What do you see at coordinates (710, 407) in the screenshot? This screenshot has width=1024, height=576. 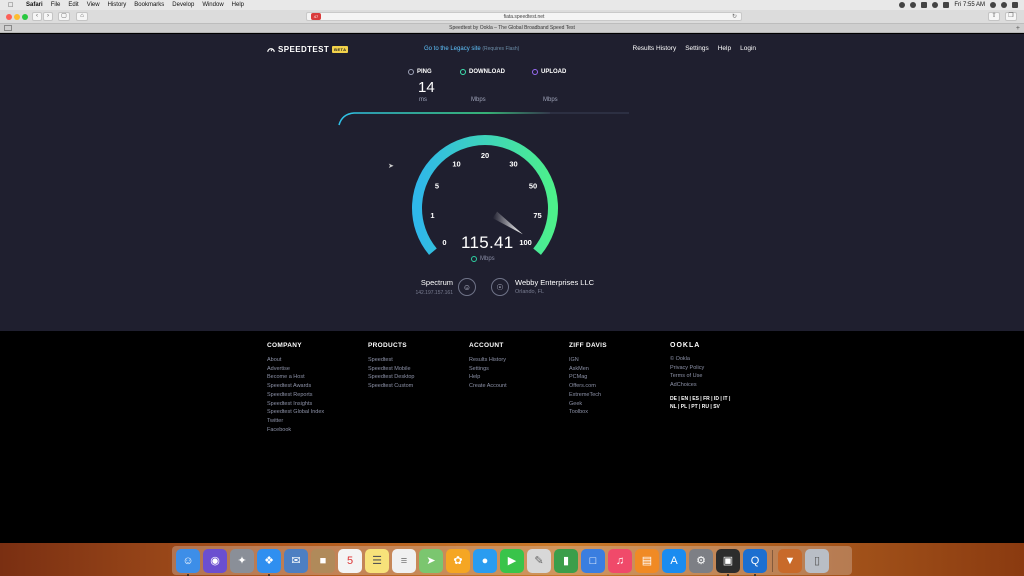 I see `languages-line-2: NL | PL | PT | RU | SV` at bounding box center [710, 407].